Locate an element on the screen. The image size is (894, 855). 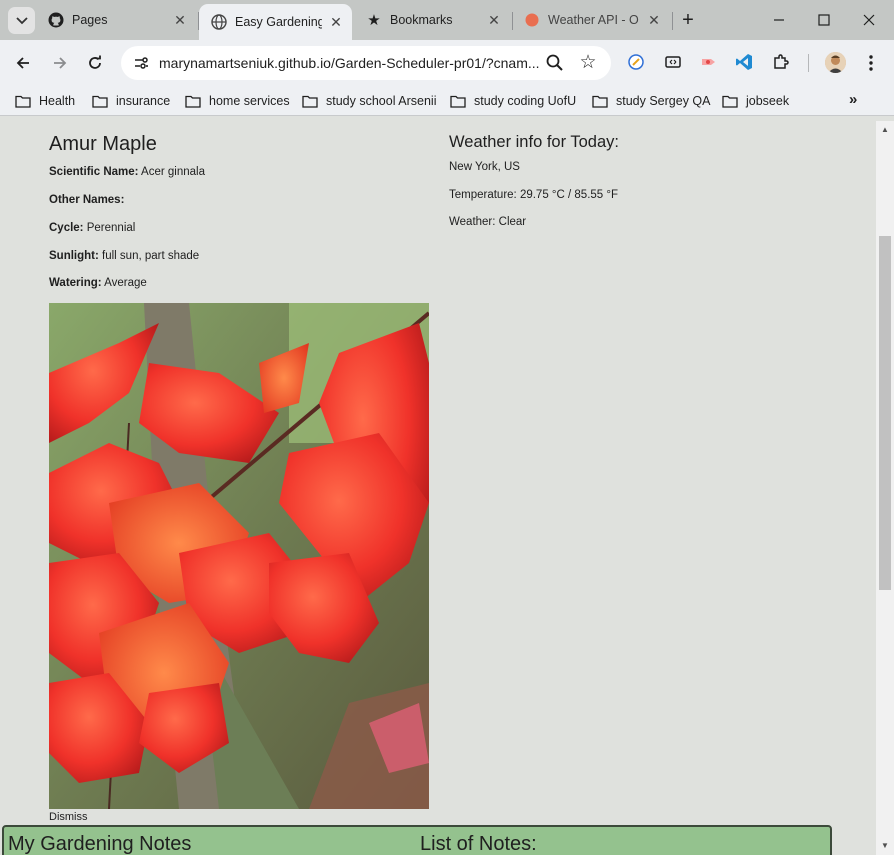
tab-easy-gardening: Easy Gardening ✕ is located at coordinates (275, 22).